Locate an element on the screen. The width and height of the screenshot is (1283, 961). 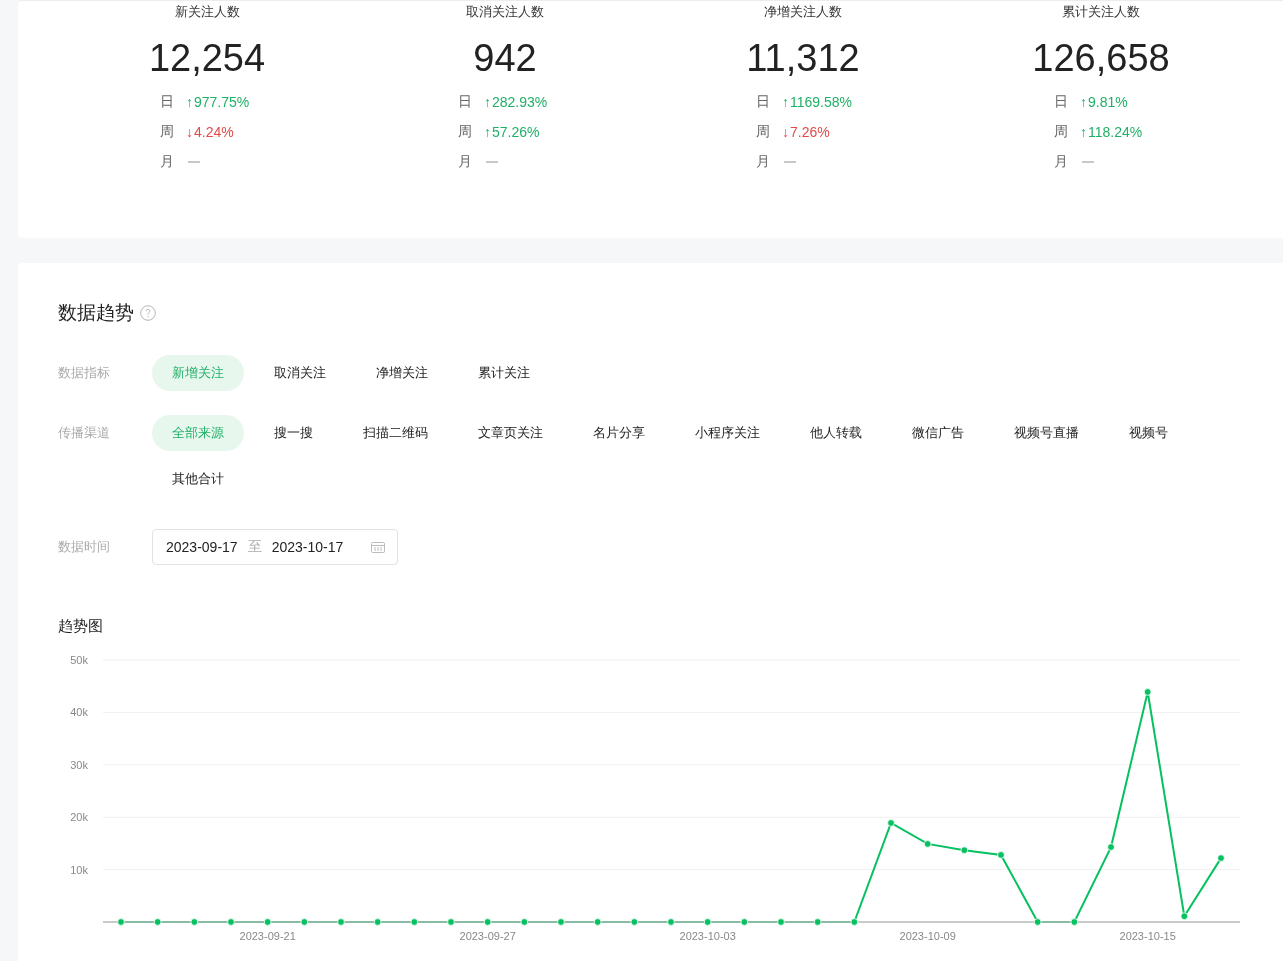
stat-title: 取消关注人数 is located at coordinates (505, 12).